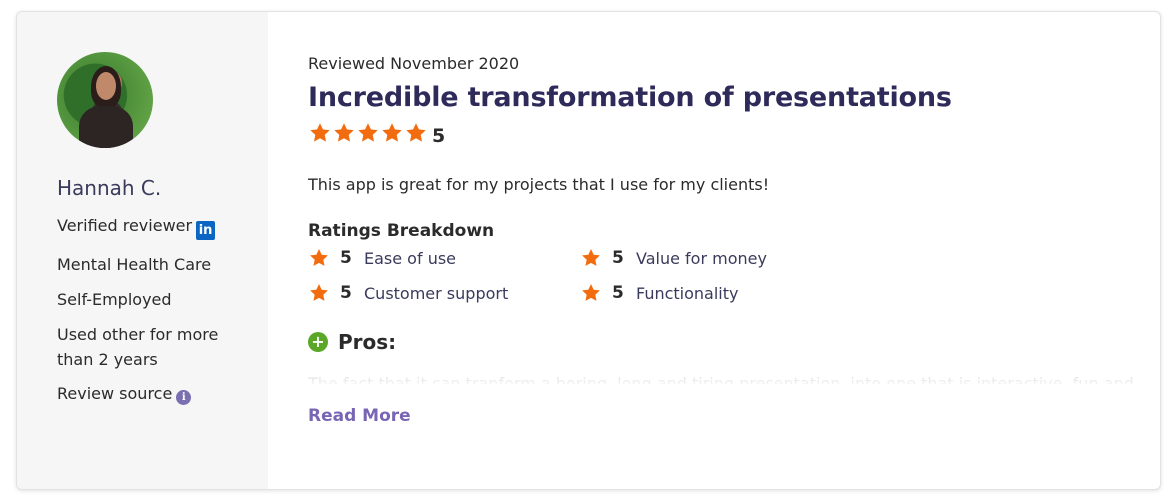 The image size is (1176, 501). Describe the element at coordinates (114, 299) in the screenshot. I see `reviewer-company-size: Self-Employed` at that location.